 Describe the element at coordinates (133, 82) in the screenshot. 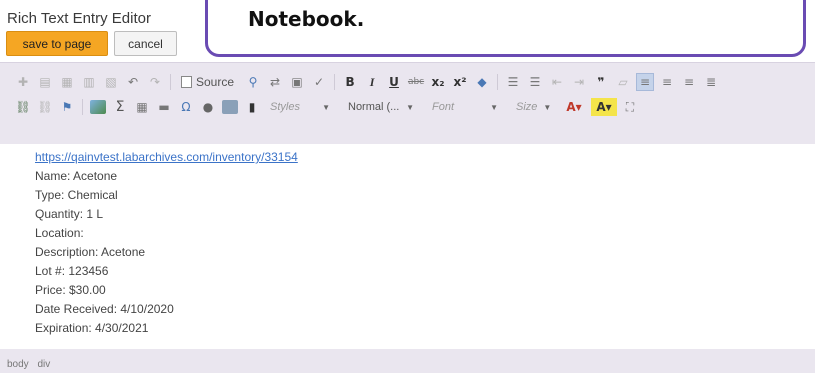

I see `undo-icon: ↶` at that location.